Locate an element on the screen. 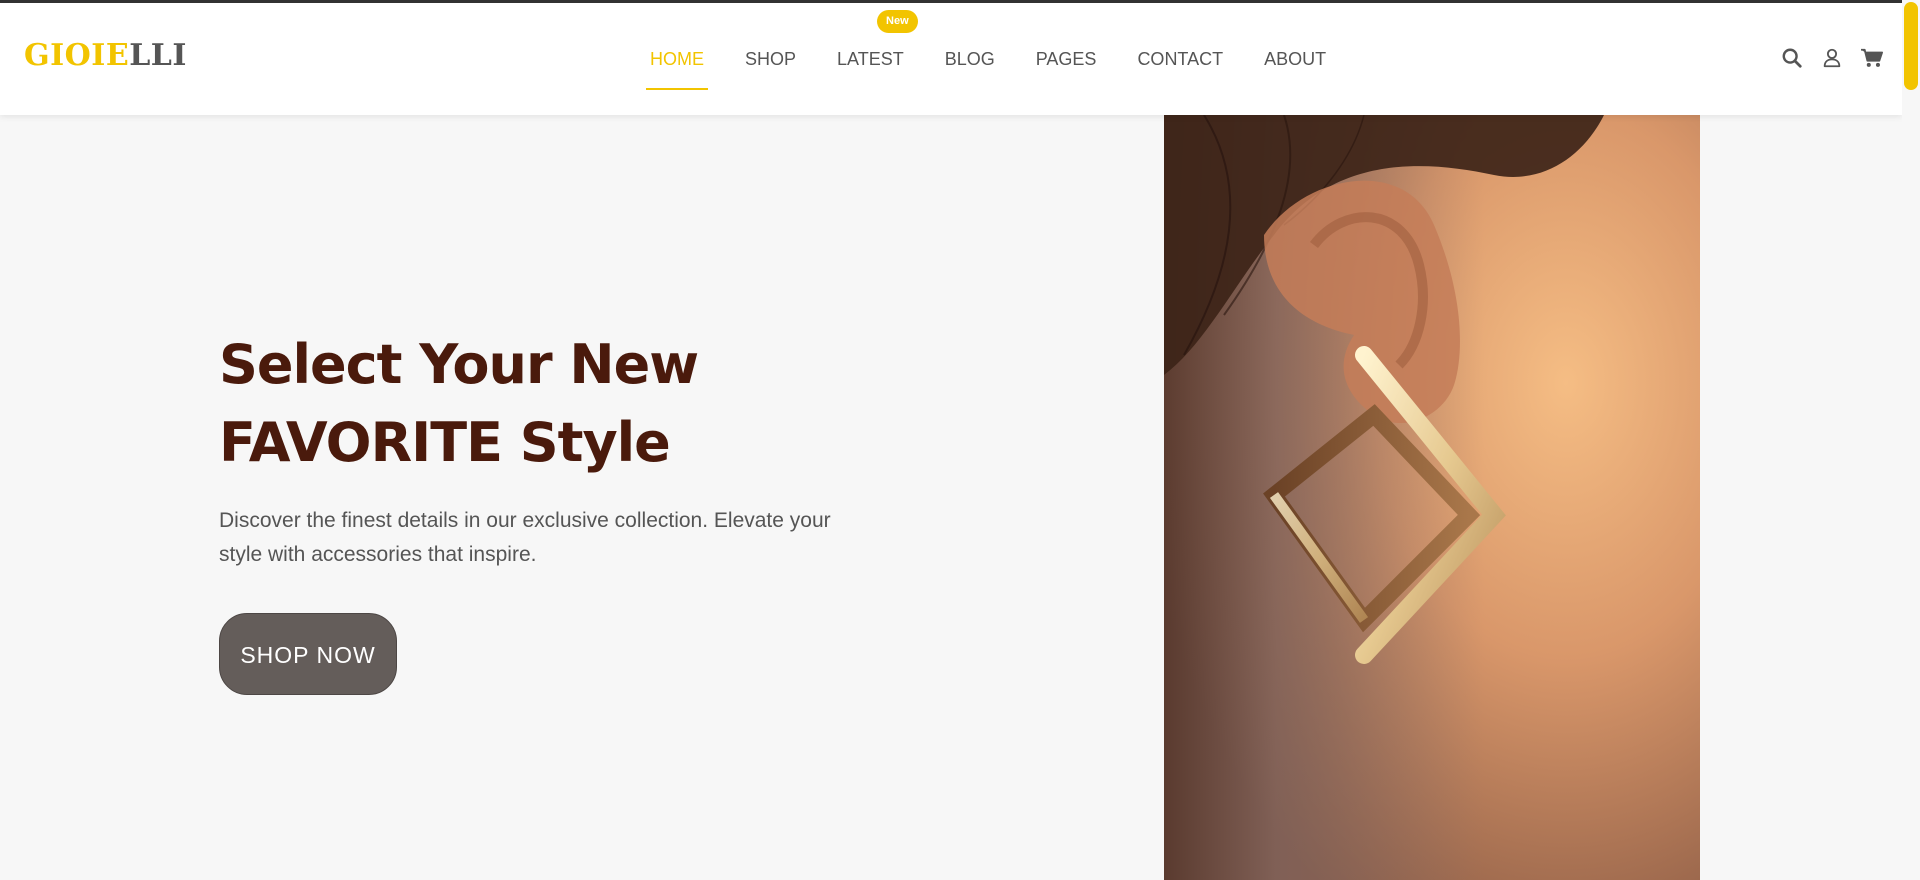 The width and height of the screenshot is (1920, 880). nav-item-home: HOME is located at coordinates (677, 59).